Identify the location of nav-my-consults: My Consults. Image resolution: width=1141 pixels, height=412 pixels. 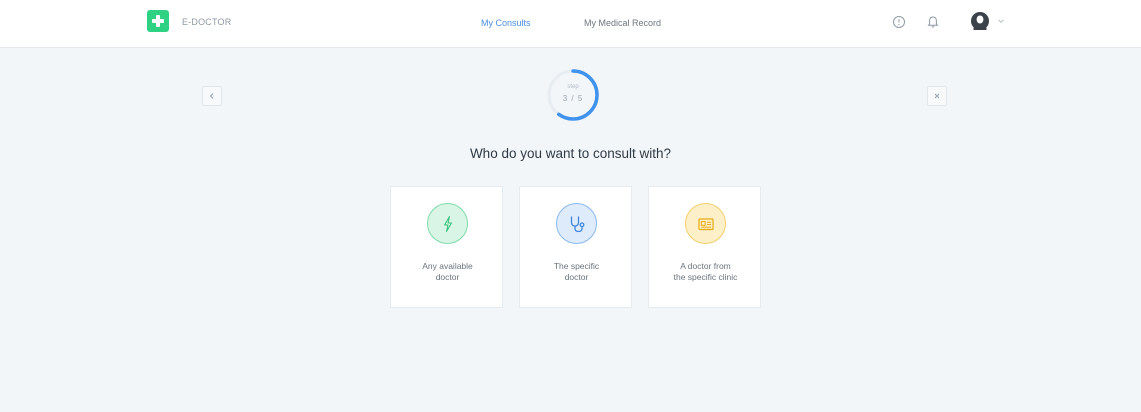
(506, 23).